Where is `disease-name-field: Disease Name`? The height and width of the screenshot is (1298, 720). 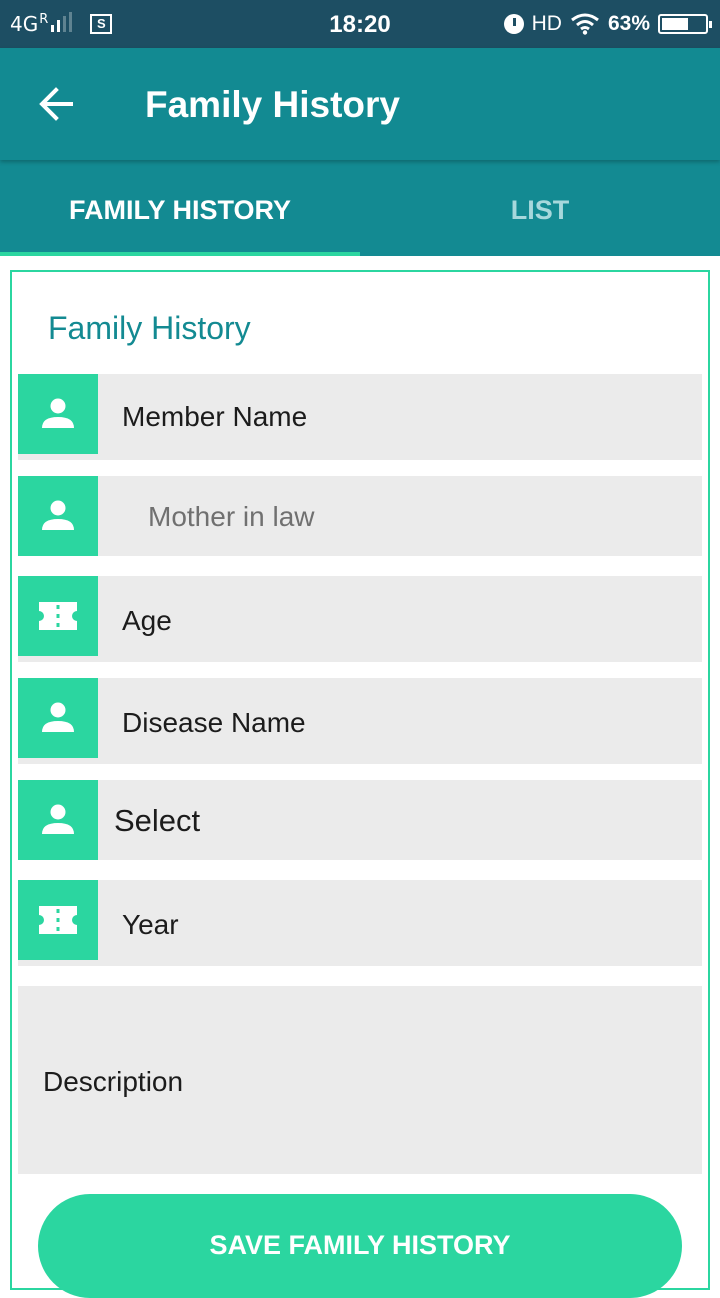
disease-name-field: Disease Name is located at coordinates (360, 721).